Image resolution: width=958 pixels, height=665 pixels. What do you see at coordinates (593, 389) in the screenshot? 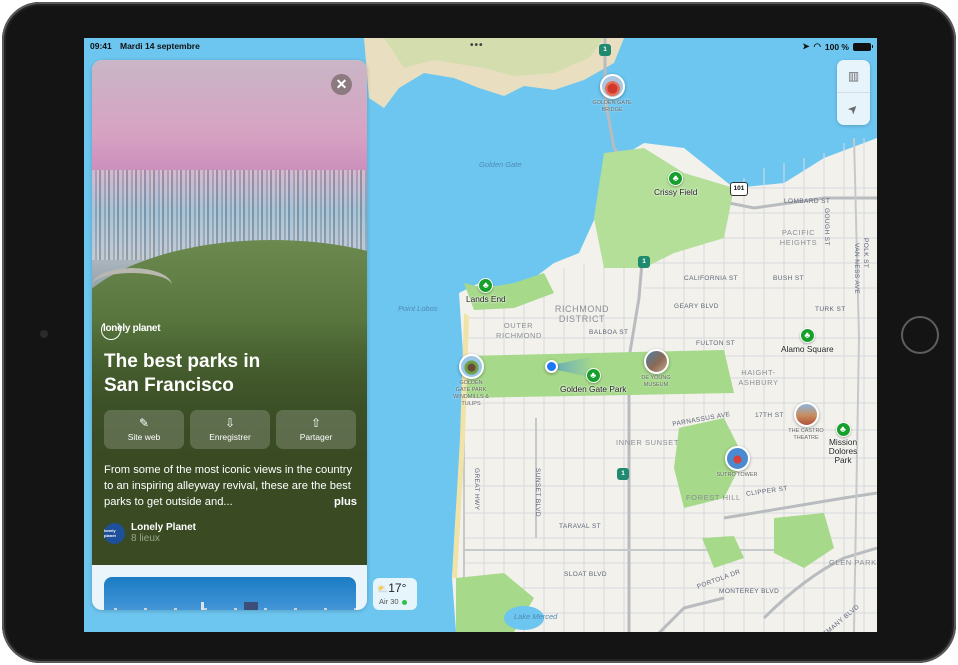
I see `pin-label: Golden Gate Park` at bounding box center [593, 389].